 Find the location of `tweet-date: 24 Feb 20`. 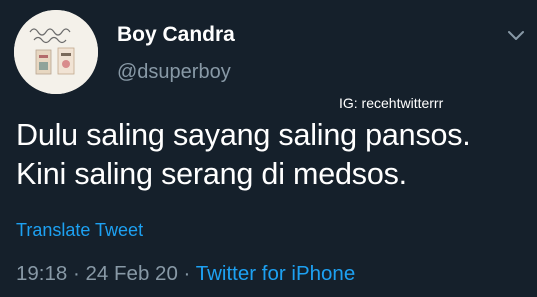

tweet-date: 24 Feb 20 is located at coordinates (132, 273).